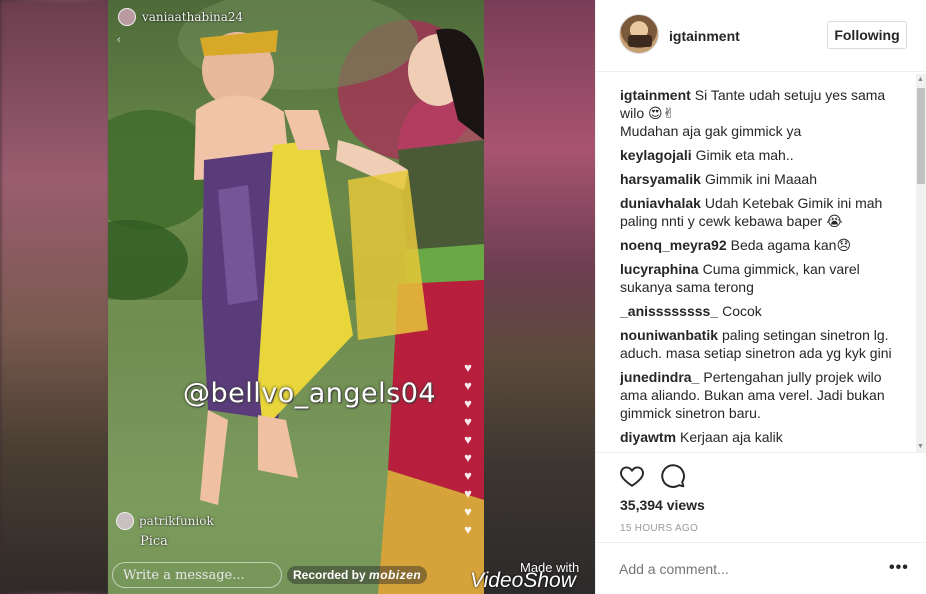 This screenshot has height=594, width=926. I want to click on comment-user: _anissssssss_, so click(669, 311).